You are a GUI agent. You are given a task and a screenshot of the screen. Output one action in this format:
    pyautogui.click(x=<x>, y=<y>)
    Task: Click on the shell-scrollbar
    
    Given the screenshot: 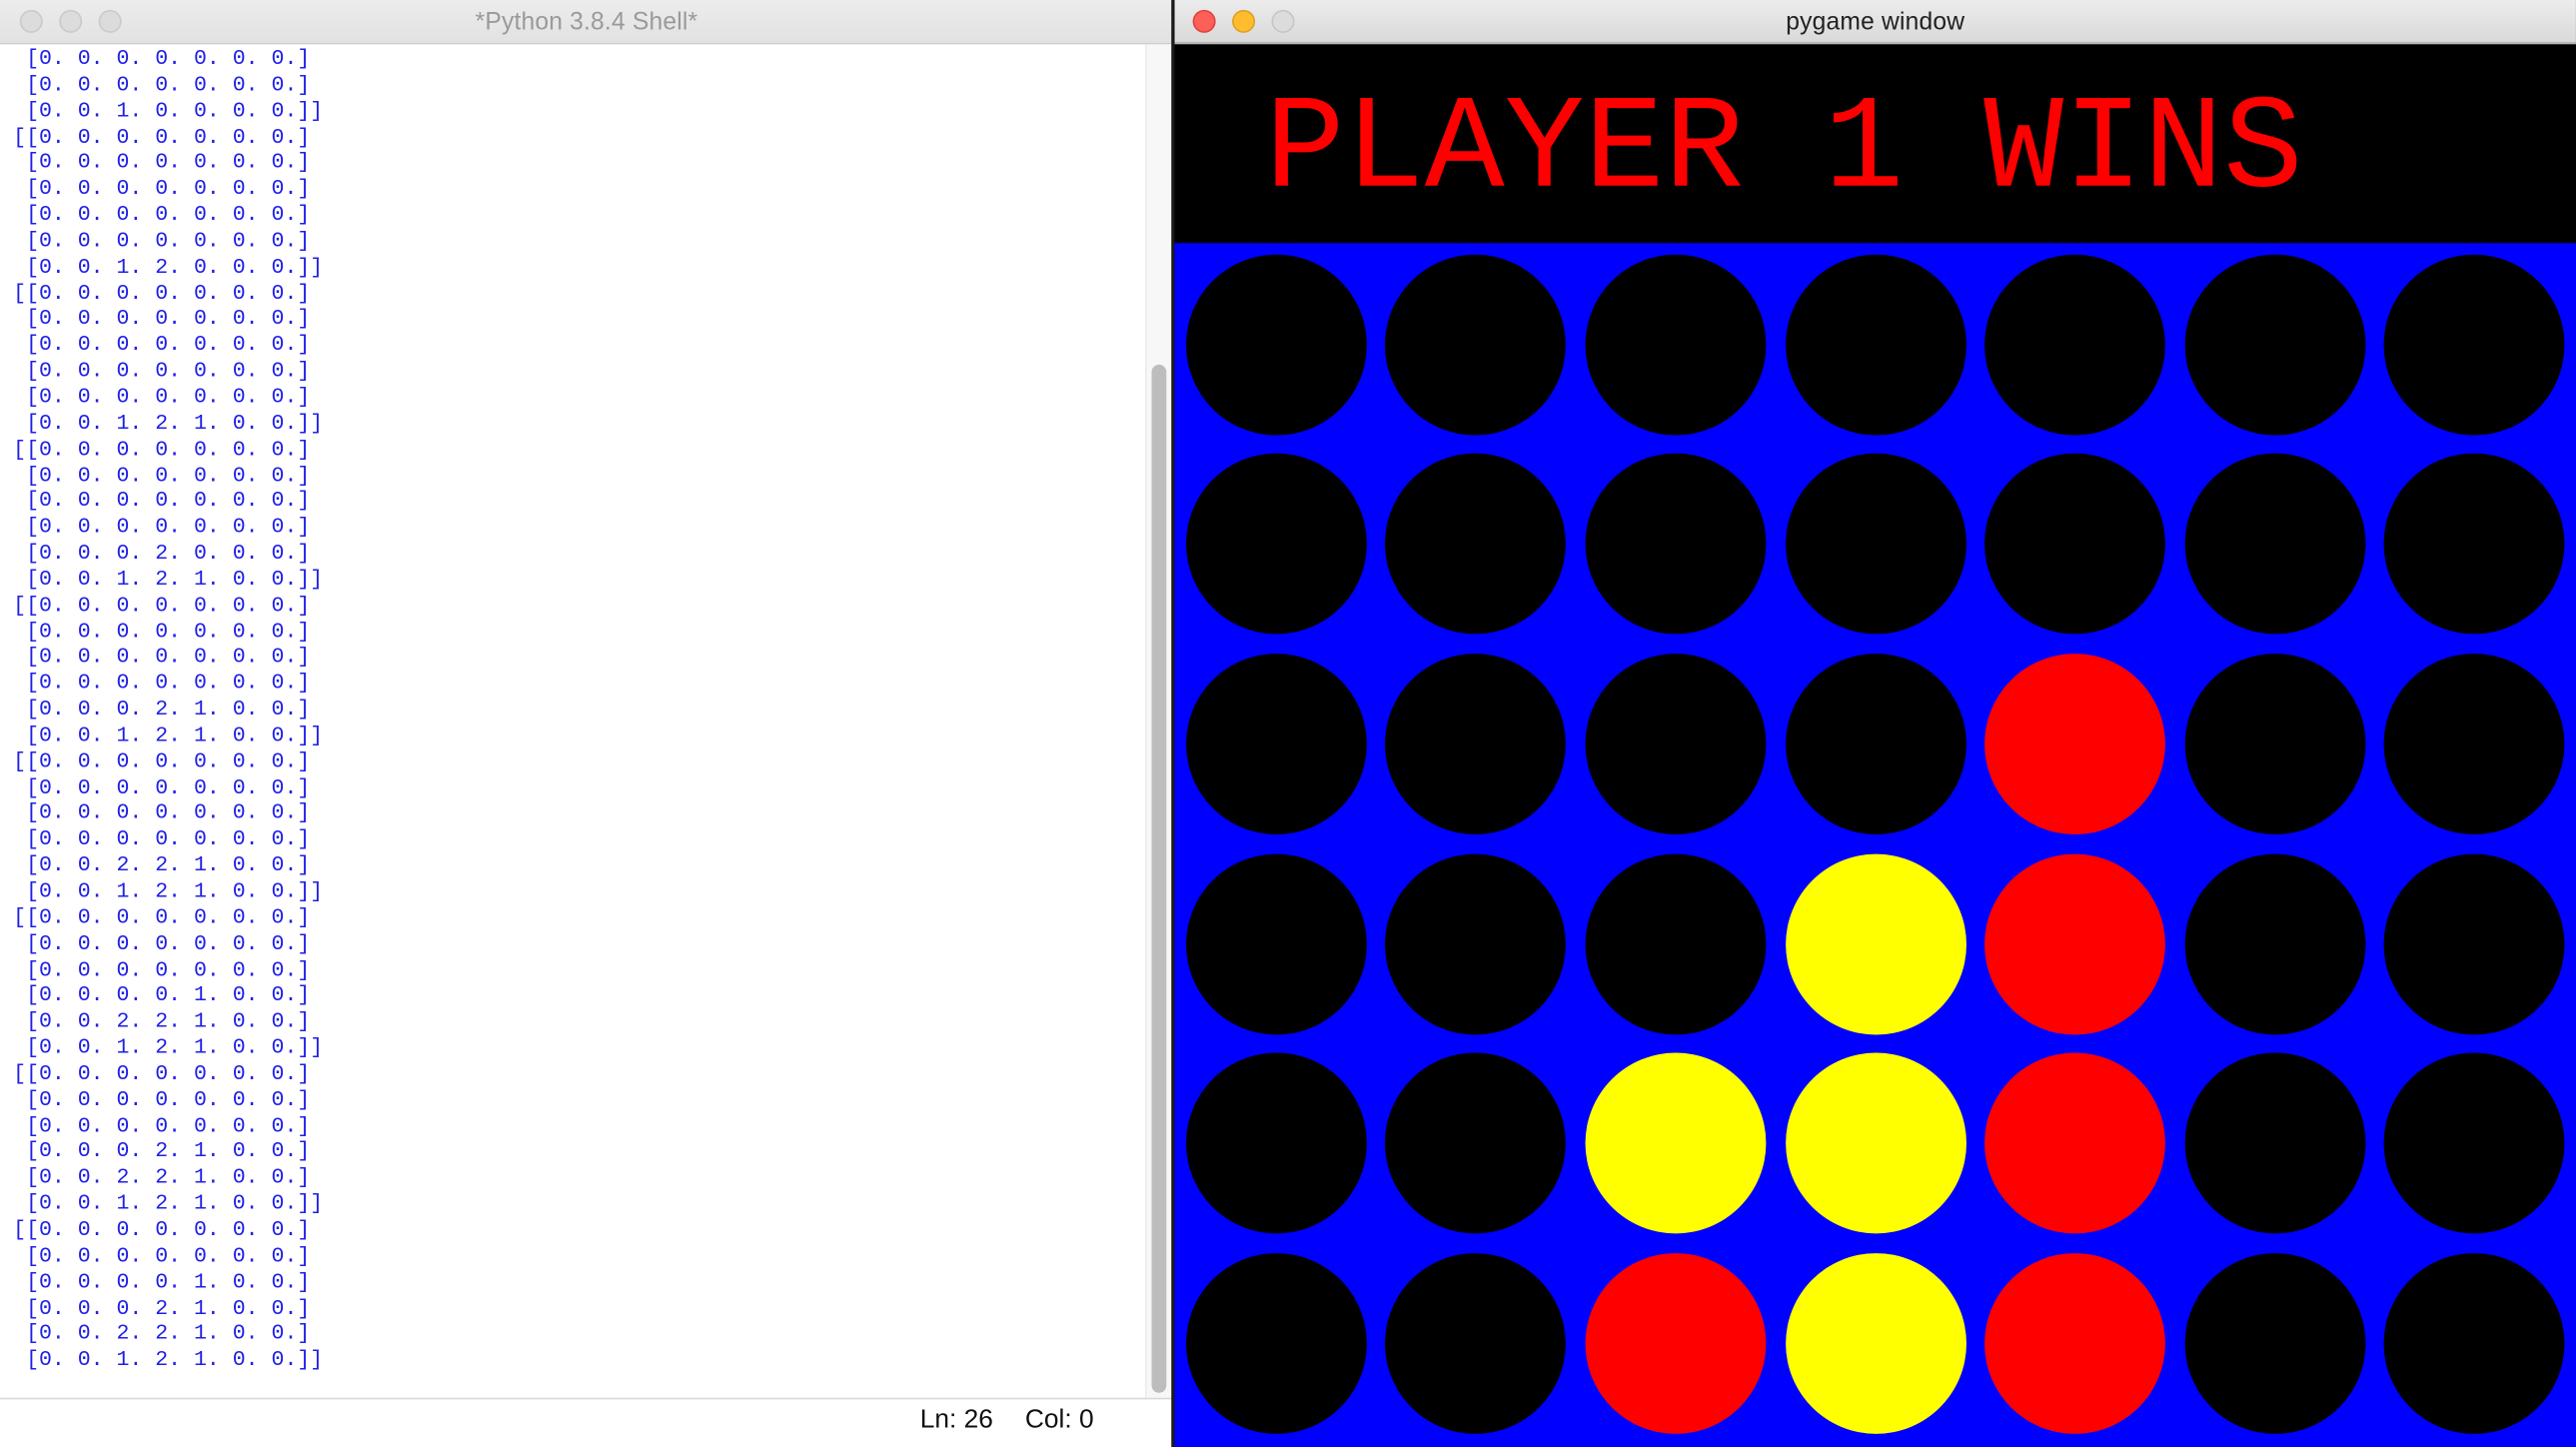 What is the action you would take?
    pyautogui.click(x=1158, y=721)
    